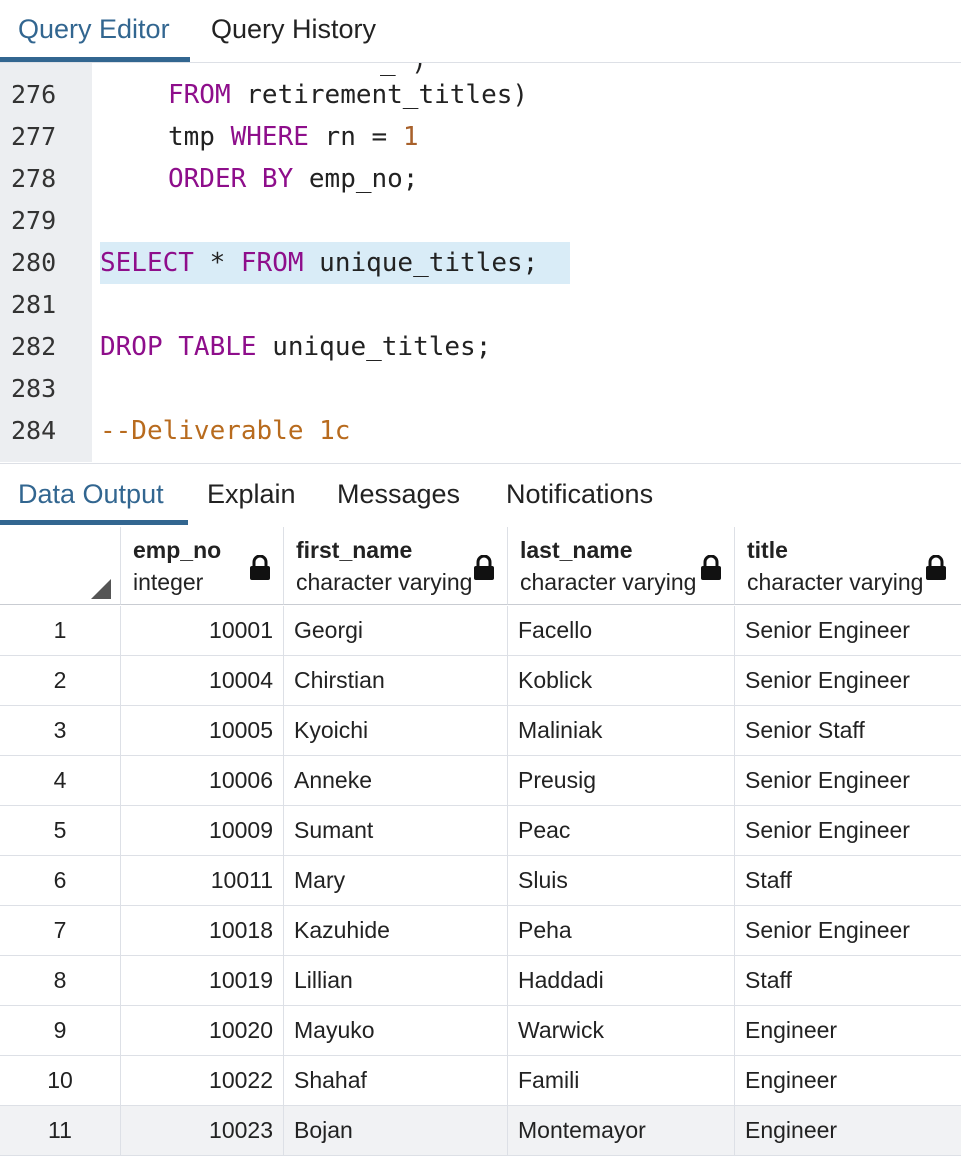 Image resolution: width=961 pixels, height=1165 pixels. Describe the element at coordinates (848, 730) in the screenshot. I see `cell-title: Senior Staff` at that location.